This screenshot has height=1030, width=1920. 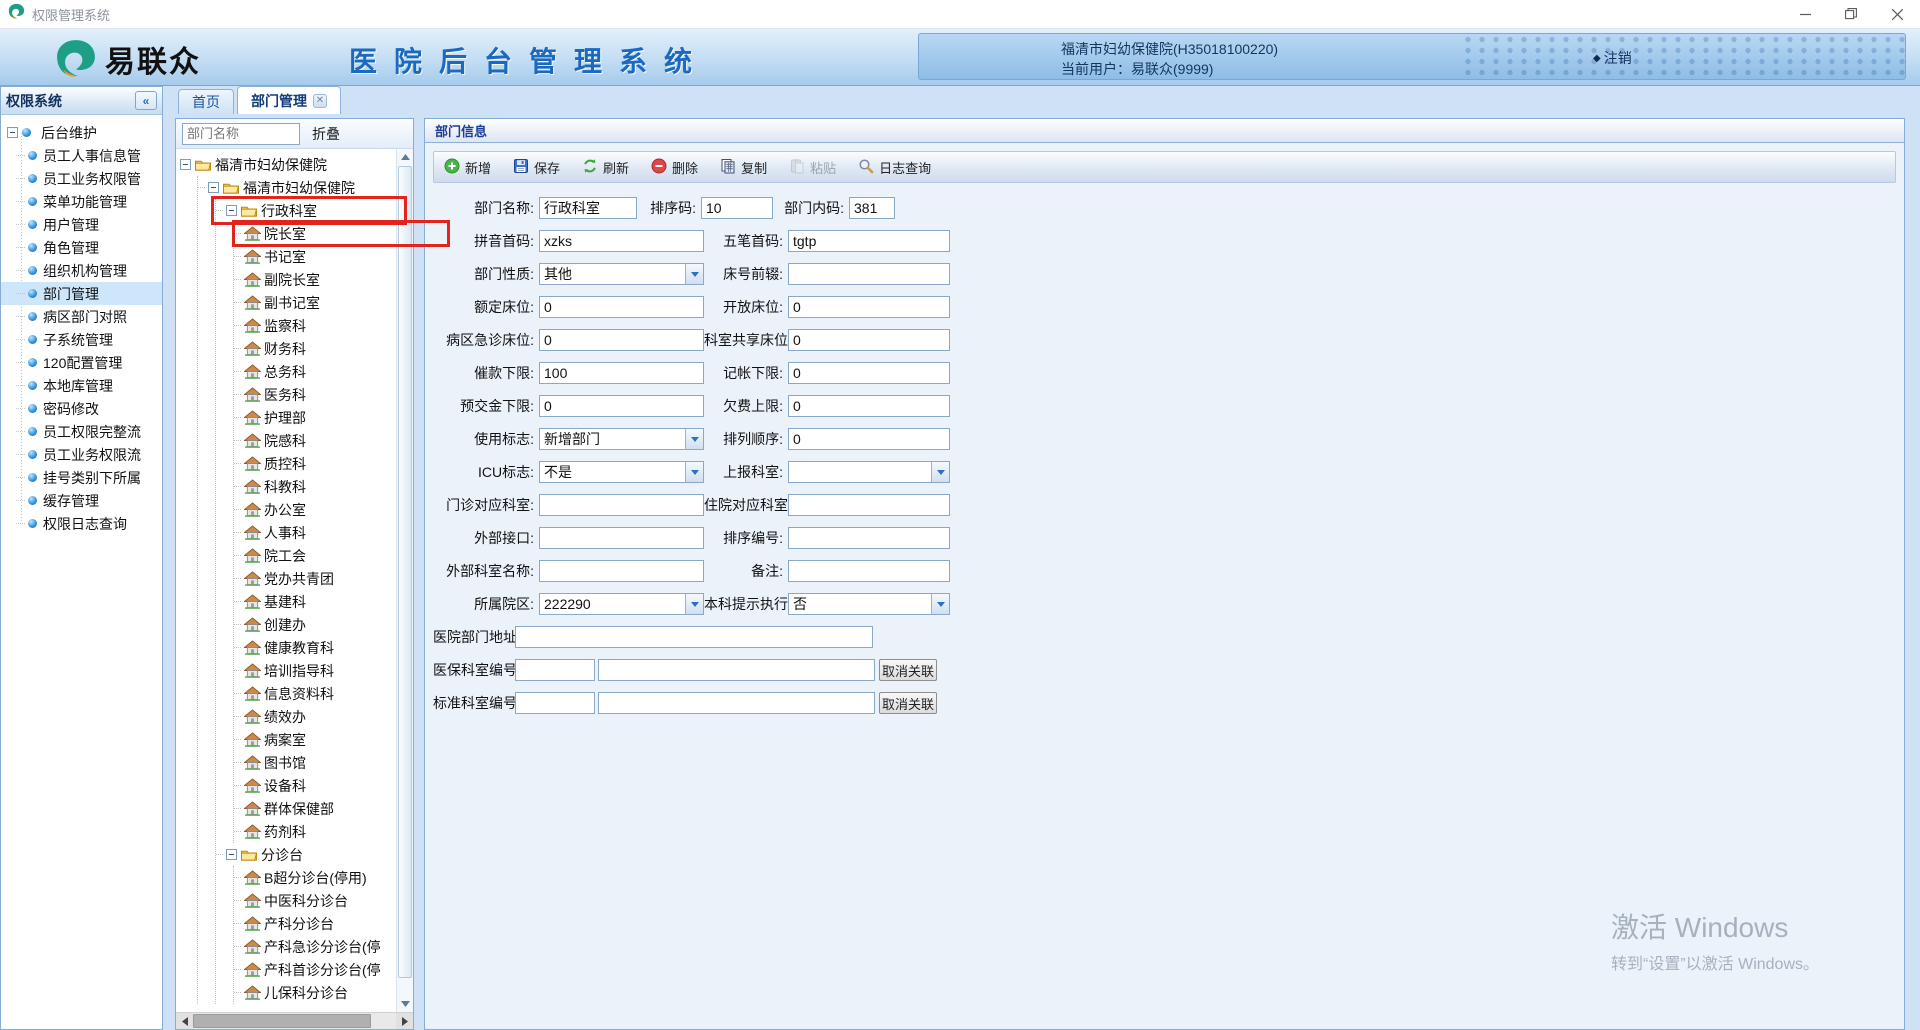 What do you see at coordinates (314, 647) in the screenshot?
I see `tree-leaf-健康教育科: 健康教育科` at bounding box center [314, 647].